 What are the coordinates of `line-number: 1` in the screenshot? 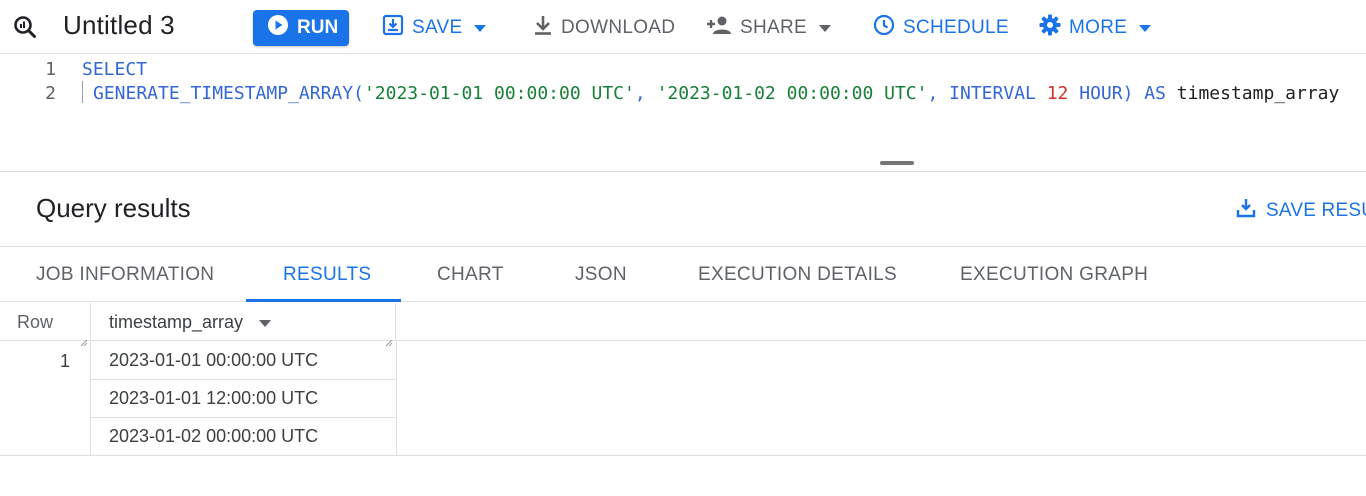 It's located at (50, 69).